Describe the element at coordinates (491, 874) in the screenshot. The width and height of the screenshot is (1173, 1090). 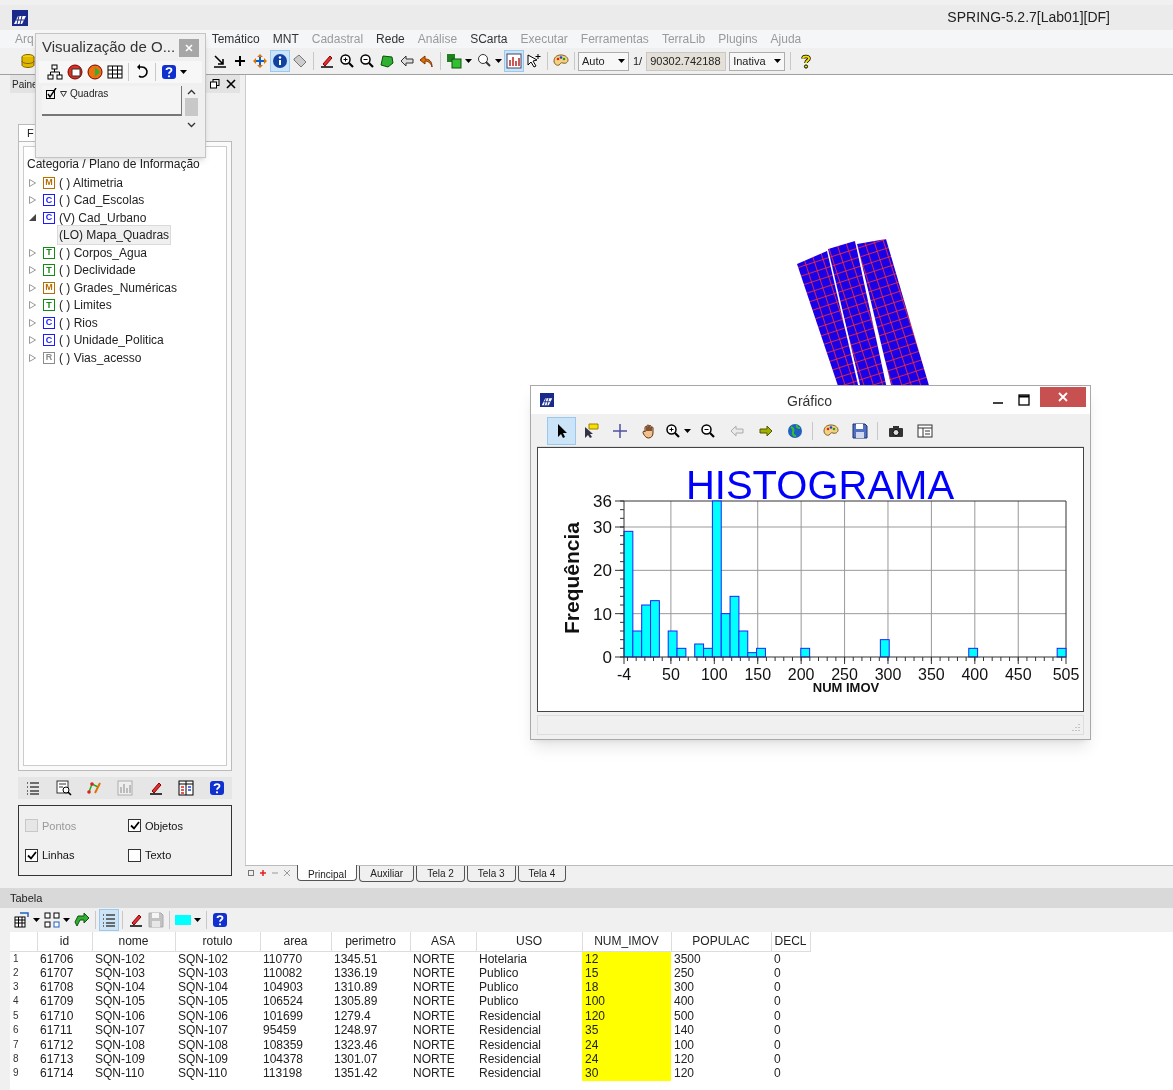
I see `canvas-tab: Tela 3` at that location.